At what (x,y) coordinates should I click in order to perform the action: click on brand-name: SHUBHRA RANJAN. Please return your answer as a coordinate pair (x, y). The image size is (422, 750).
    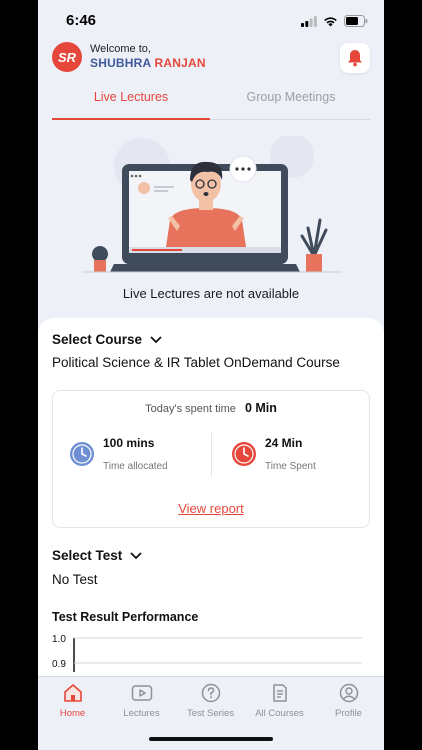
    Looking at the image, I should click on (148, 63).